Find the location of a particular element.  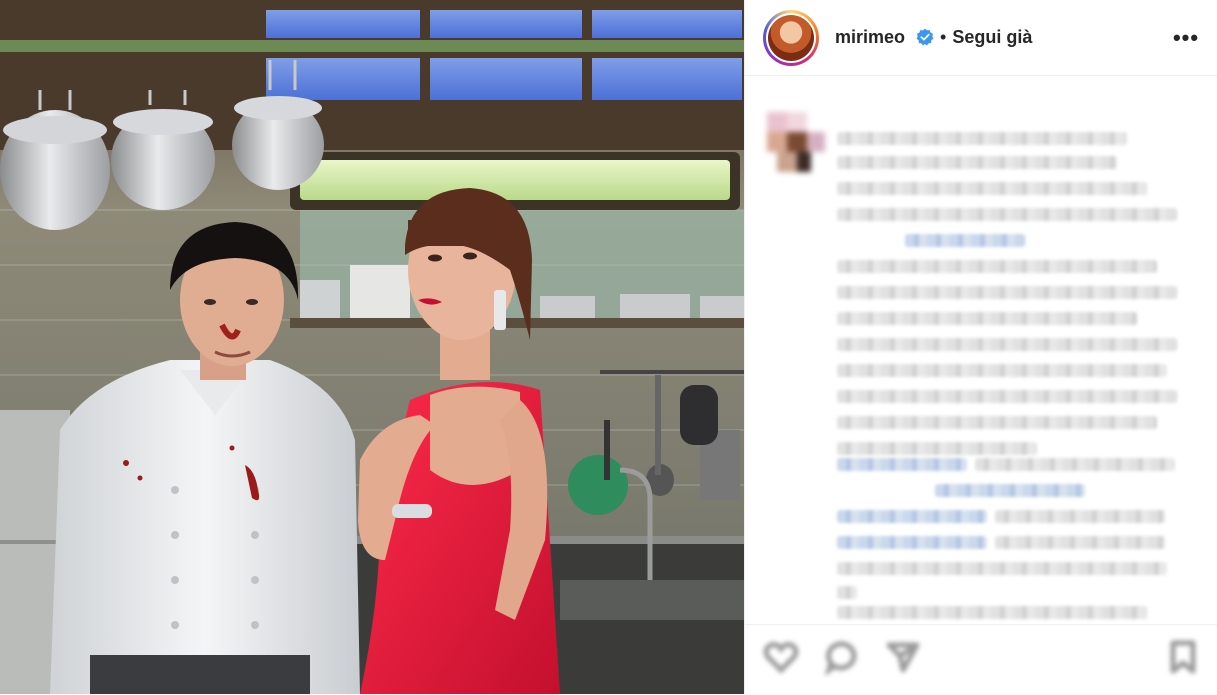

avatar-frame is located at coordinates (791, 37).